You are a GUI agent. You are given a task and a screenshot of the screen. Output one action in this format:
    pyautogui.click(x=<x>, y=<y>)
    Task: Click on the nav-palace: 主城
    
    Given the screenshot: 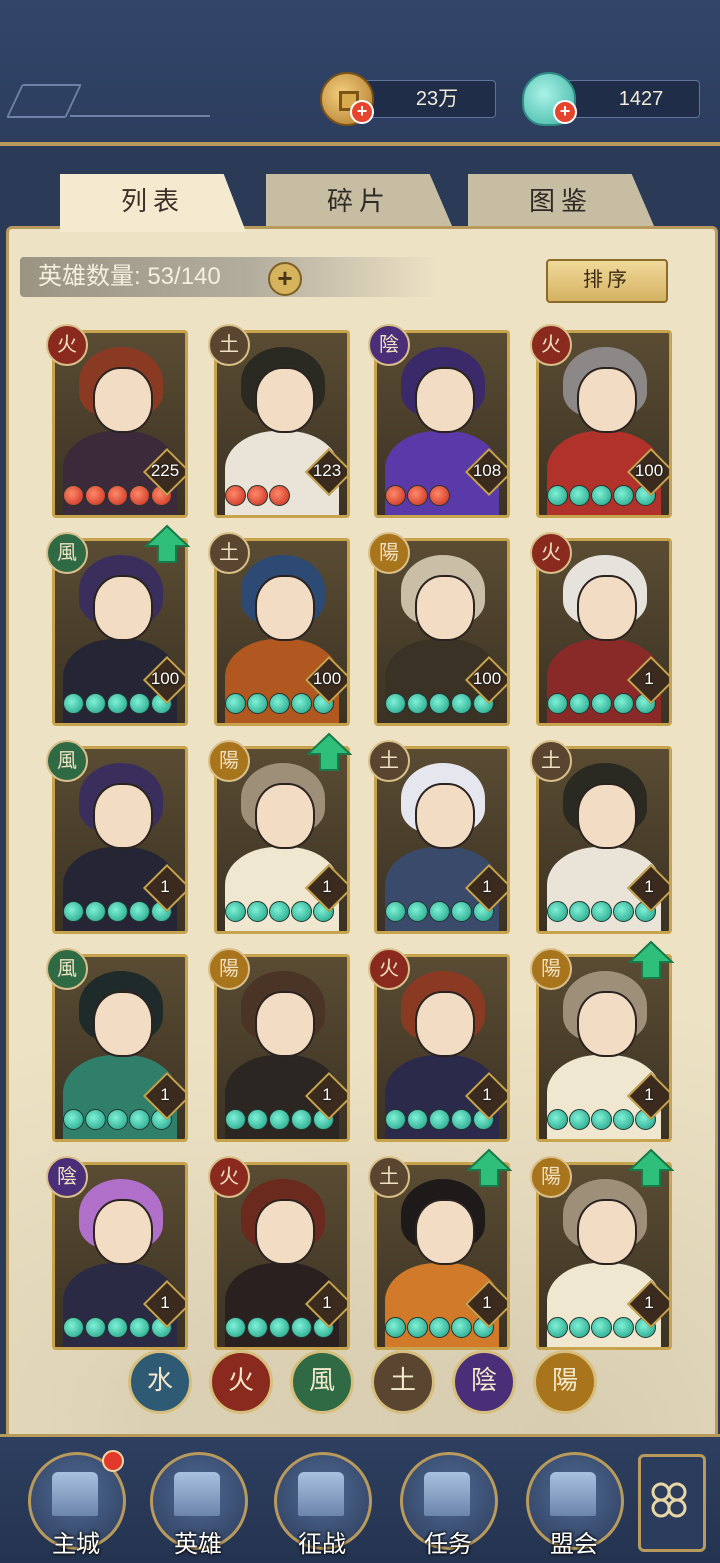 What is the action you would take?
    pyautogui.click(x=77, y=1506)
    